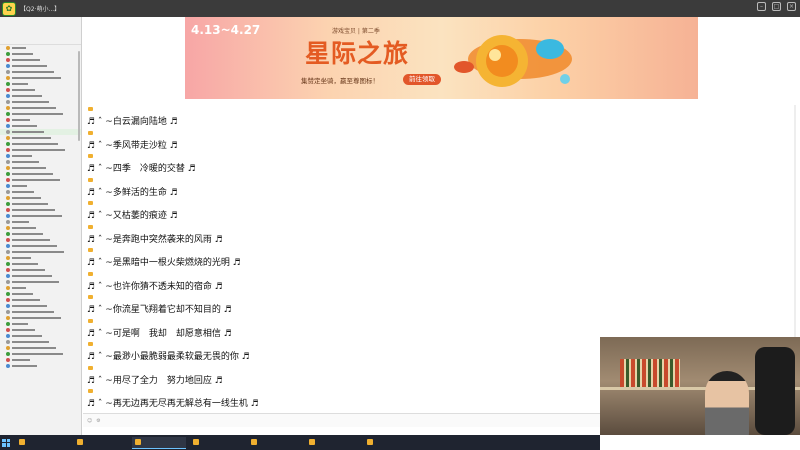  I want to click on chat-message: ♬ ˆ ~四季 冷暖的交替 ♬, so click(441, 164).